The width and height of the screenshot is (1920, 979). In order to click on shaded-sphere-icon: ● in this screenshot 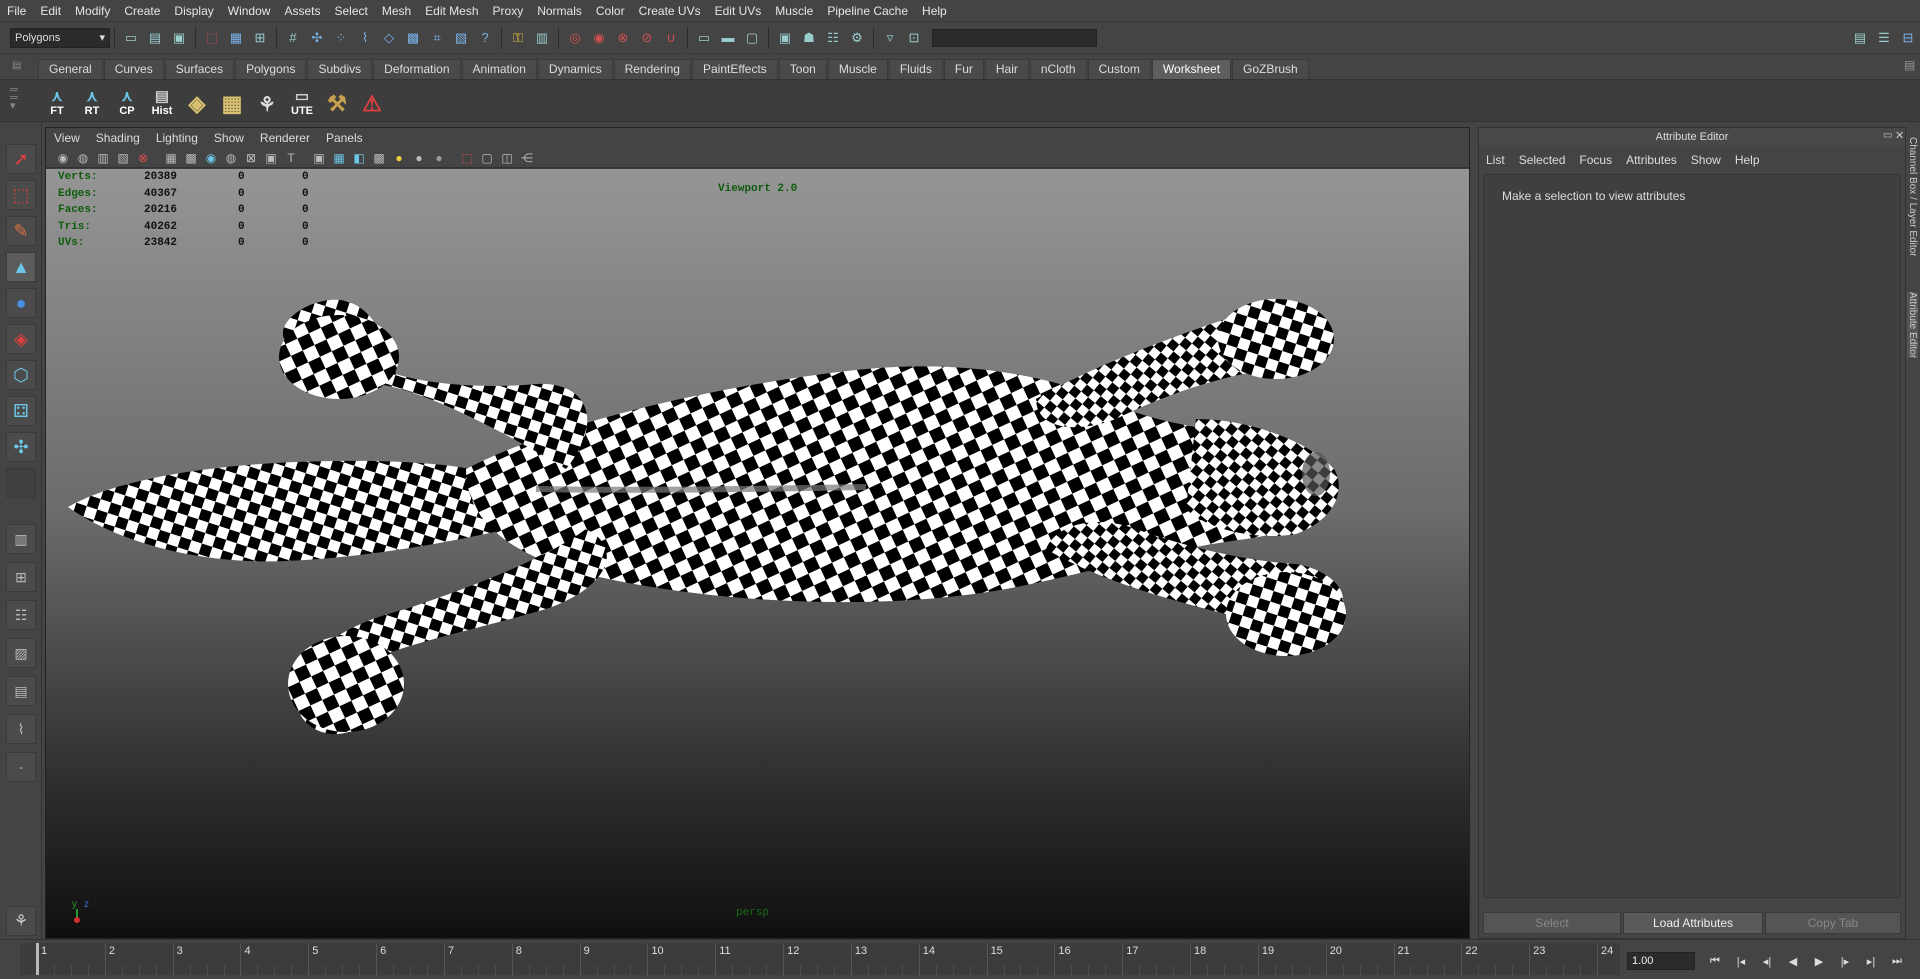, I will do `click(439, 158)`.